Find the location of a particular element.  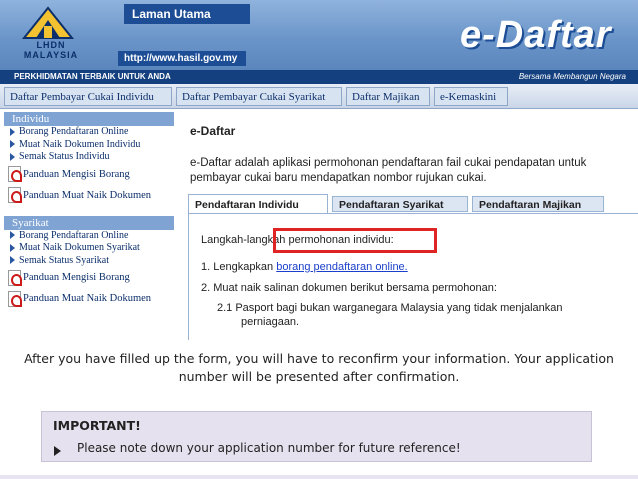

sidebar-item-semak-syarikat: Semak Status Syarikat is located at coordinates (89, 261).